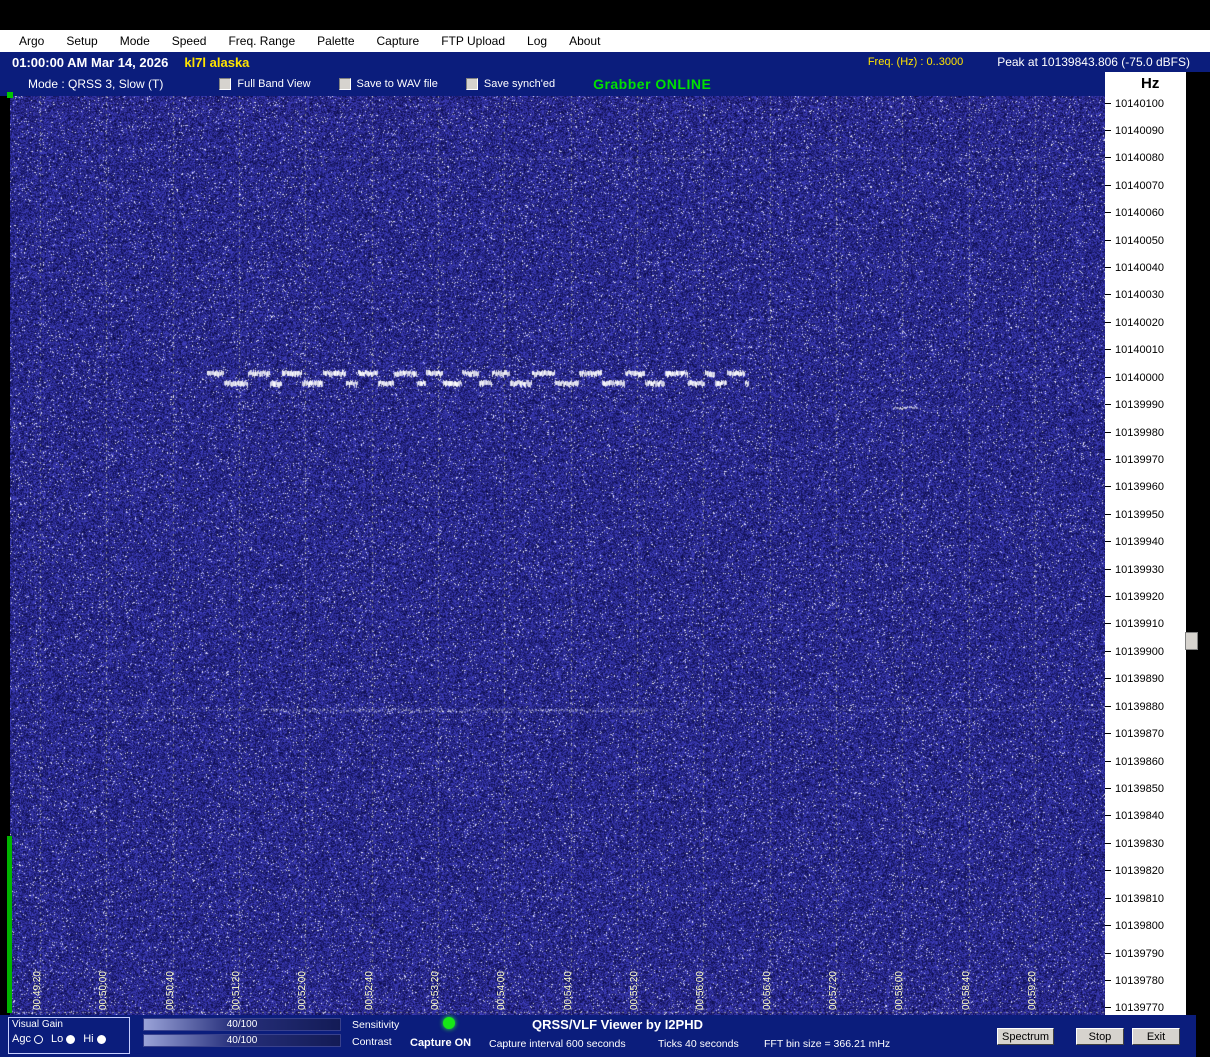 The height and width of the screenshot is (1057, 1210). What do you see at coordinates (473, 41) in the screenshot?
I see `menu-item-ftp-upload: FTP Upload` at bounding box center [473, 41].